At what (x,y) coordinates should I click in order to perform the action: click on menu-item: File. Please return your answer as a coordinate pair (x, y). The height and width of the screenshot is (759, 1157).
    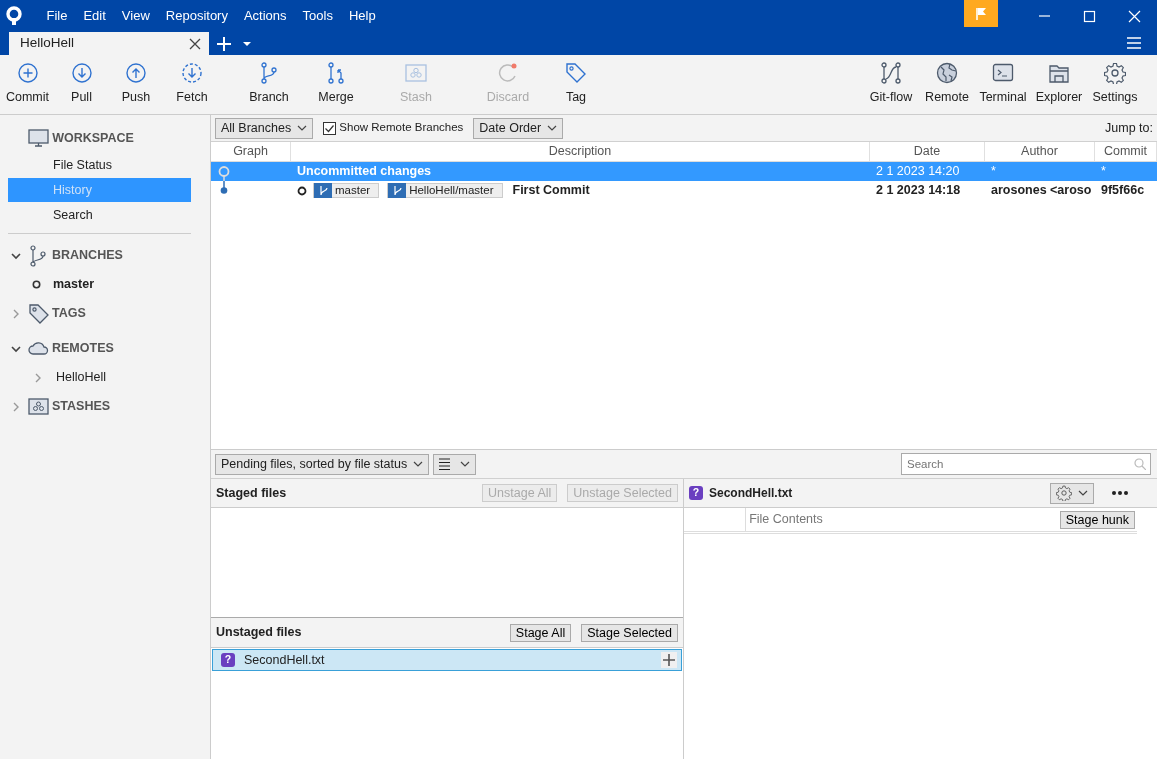
    Looking at the image, I should click on (57, 16).